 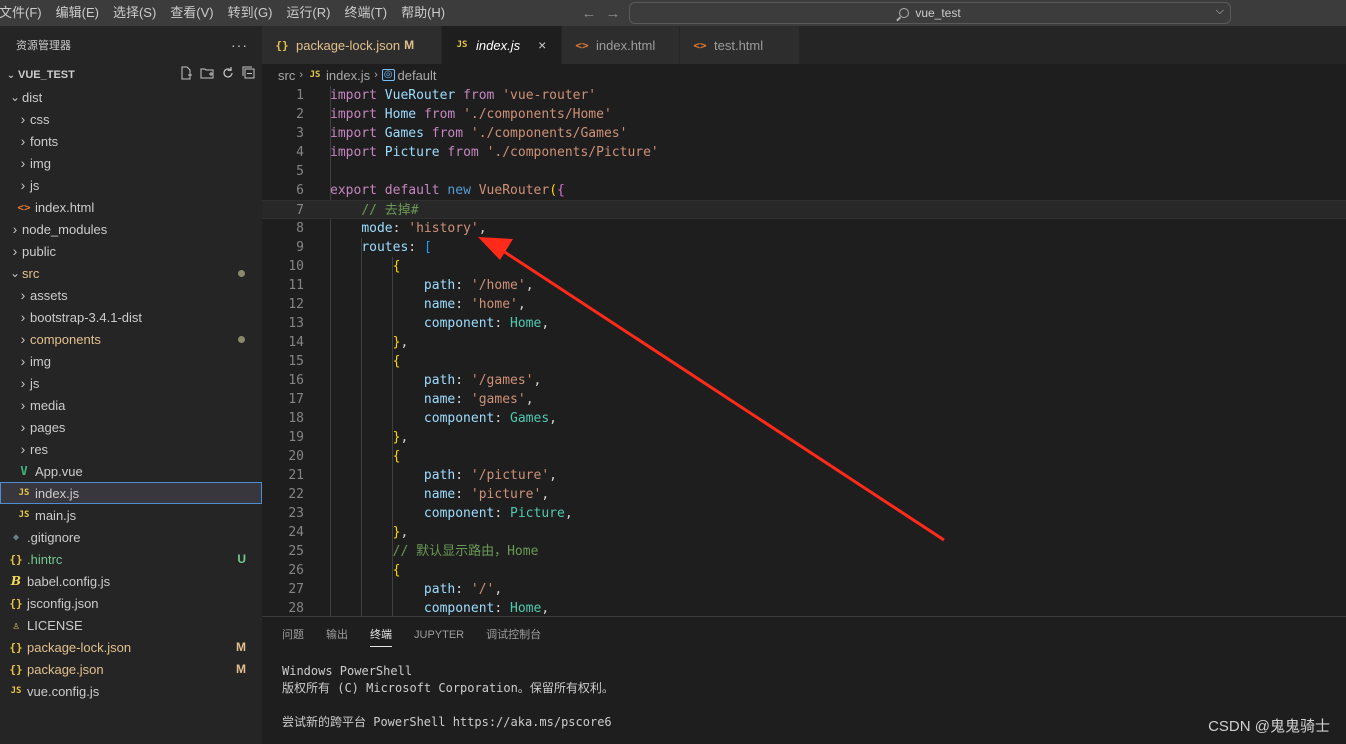 I want to click on tree-item: › assets, so click(x=131, y=295).